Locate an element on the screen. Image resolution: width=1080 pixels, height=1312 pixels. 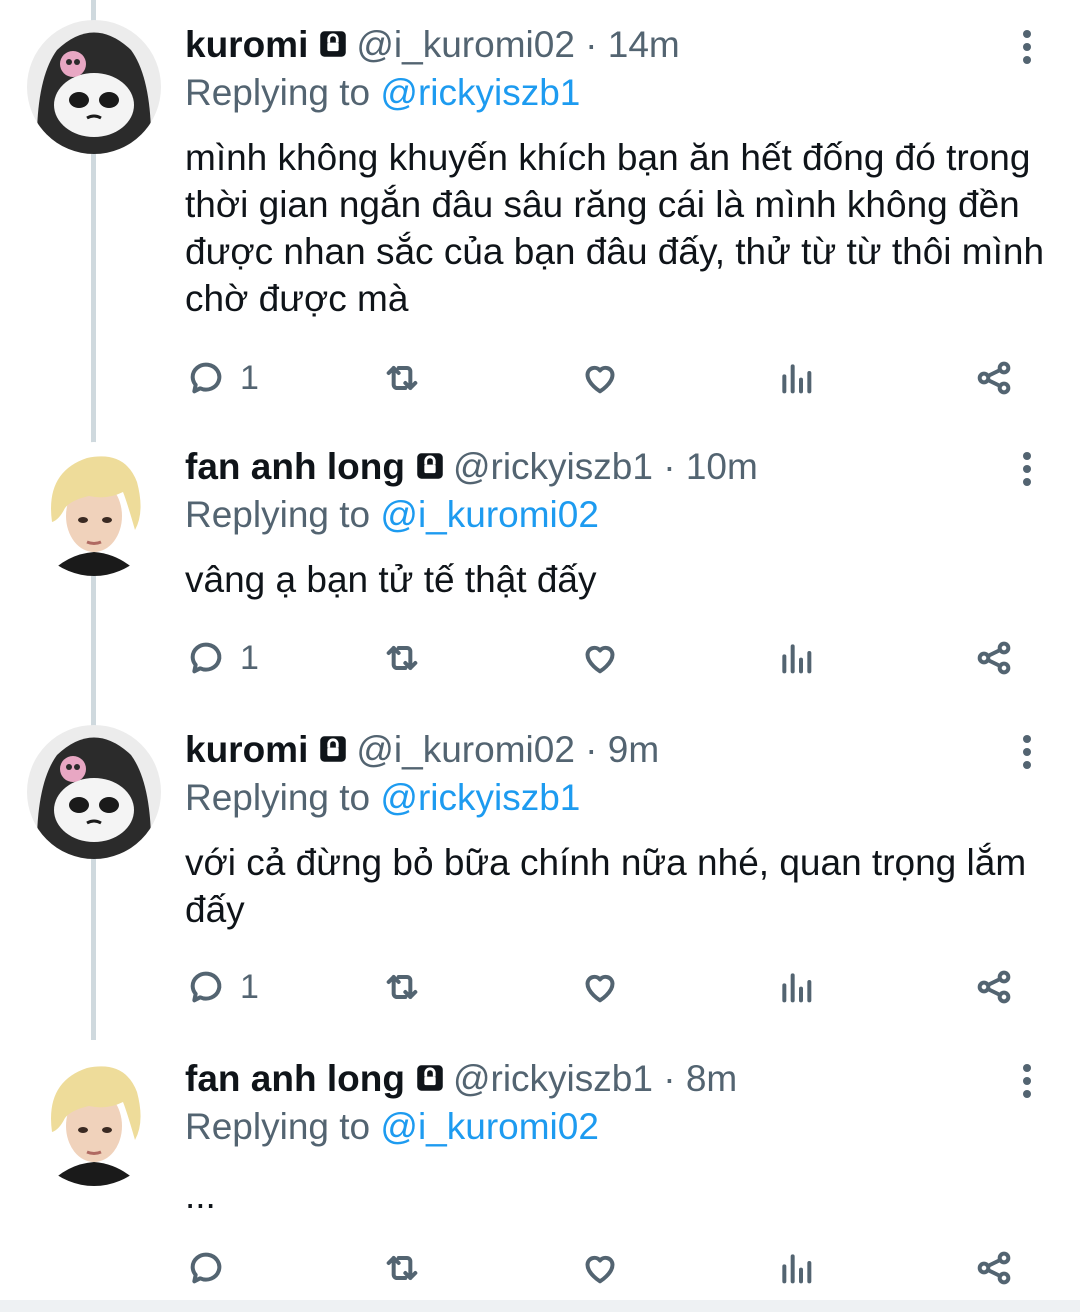
reply-button is located at coordinates (213, 1268).